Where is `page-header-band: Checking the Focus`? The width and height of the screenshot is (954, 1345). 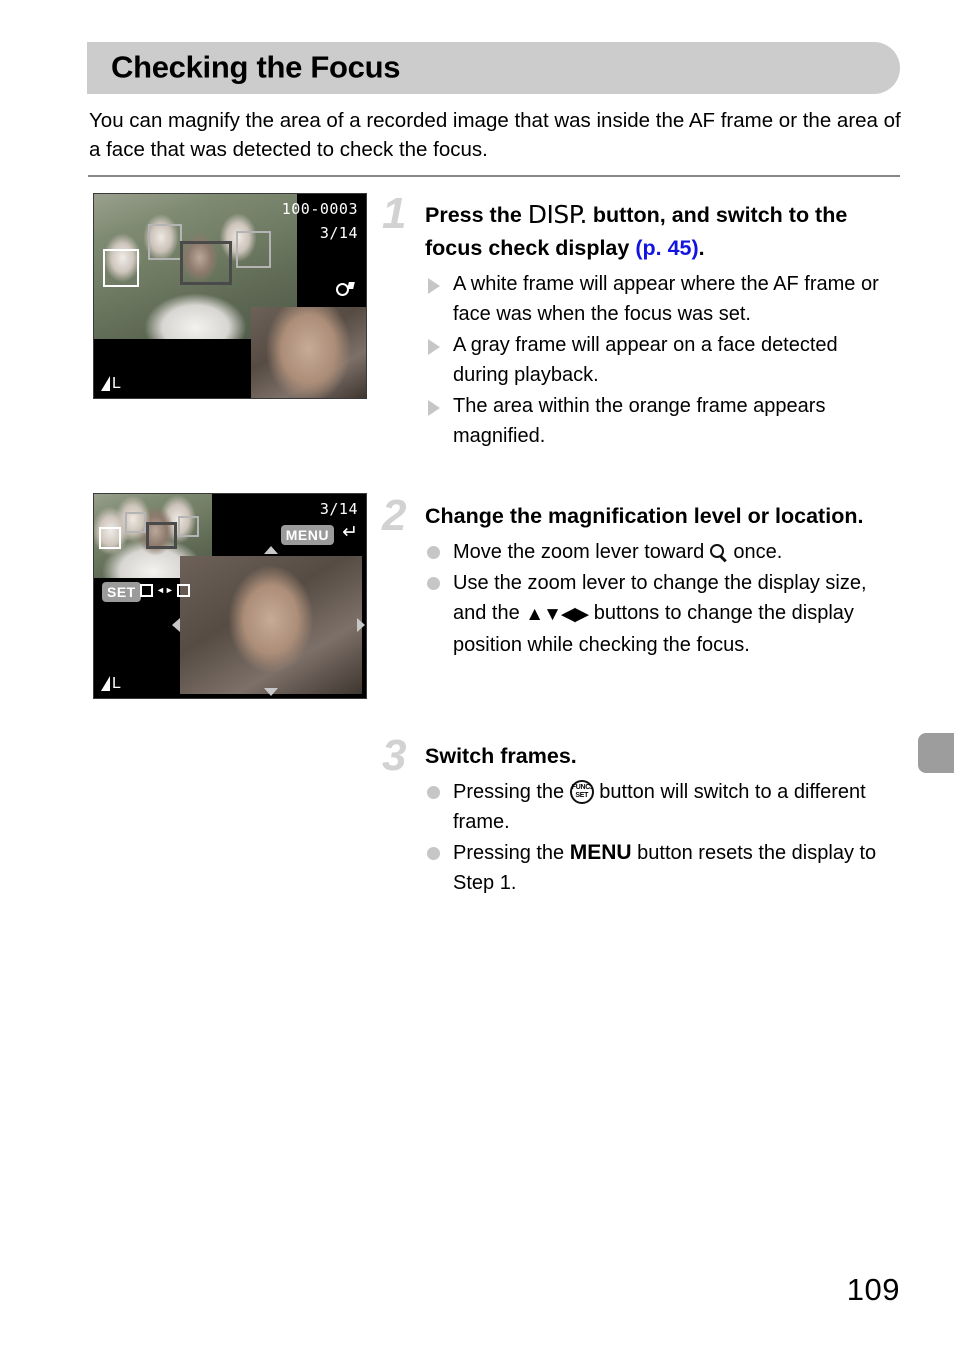
page-header-band: Checking the Focus is located at coordinates (493, 68).